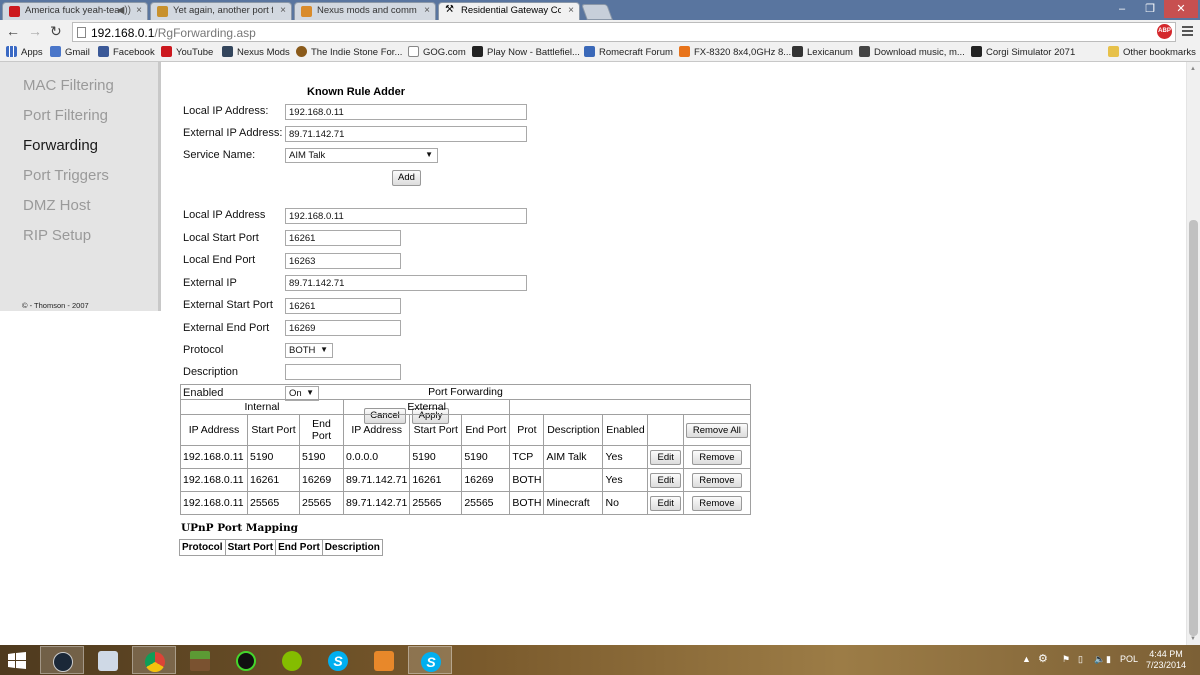 Image resolution: width=1200 pixels, height=675 pixels. What do you see at coordinates (437, 52) in the screenshot?
I see `bookmark-gog: GOG.com` at bounding box center [437, 52].